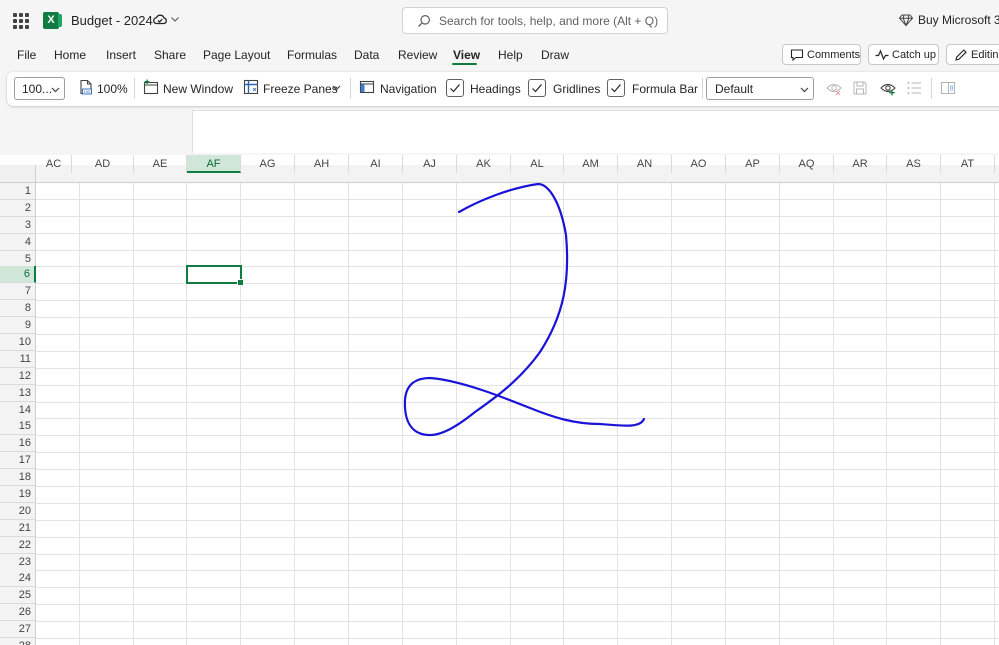  Describe the element at coordinates (537, 164) in the screenshot. I see `column-header: AL` at that location.